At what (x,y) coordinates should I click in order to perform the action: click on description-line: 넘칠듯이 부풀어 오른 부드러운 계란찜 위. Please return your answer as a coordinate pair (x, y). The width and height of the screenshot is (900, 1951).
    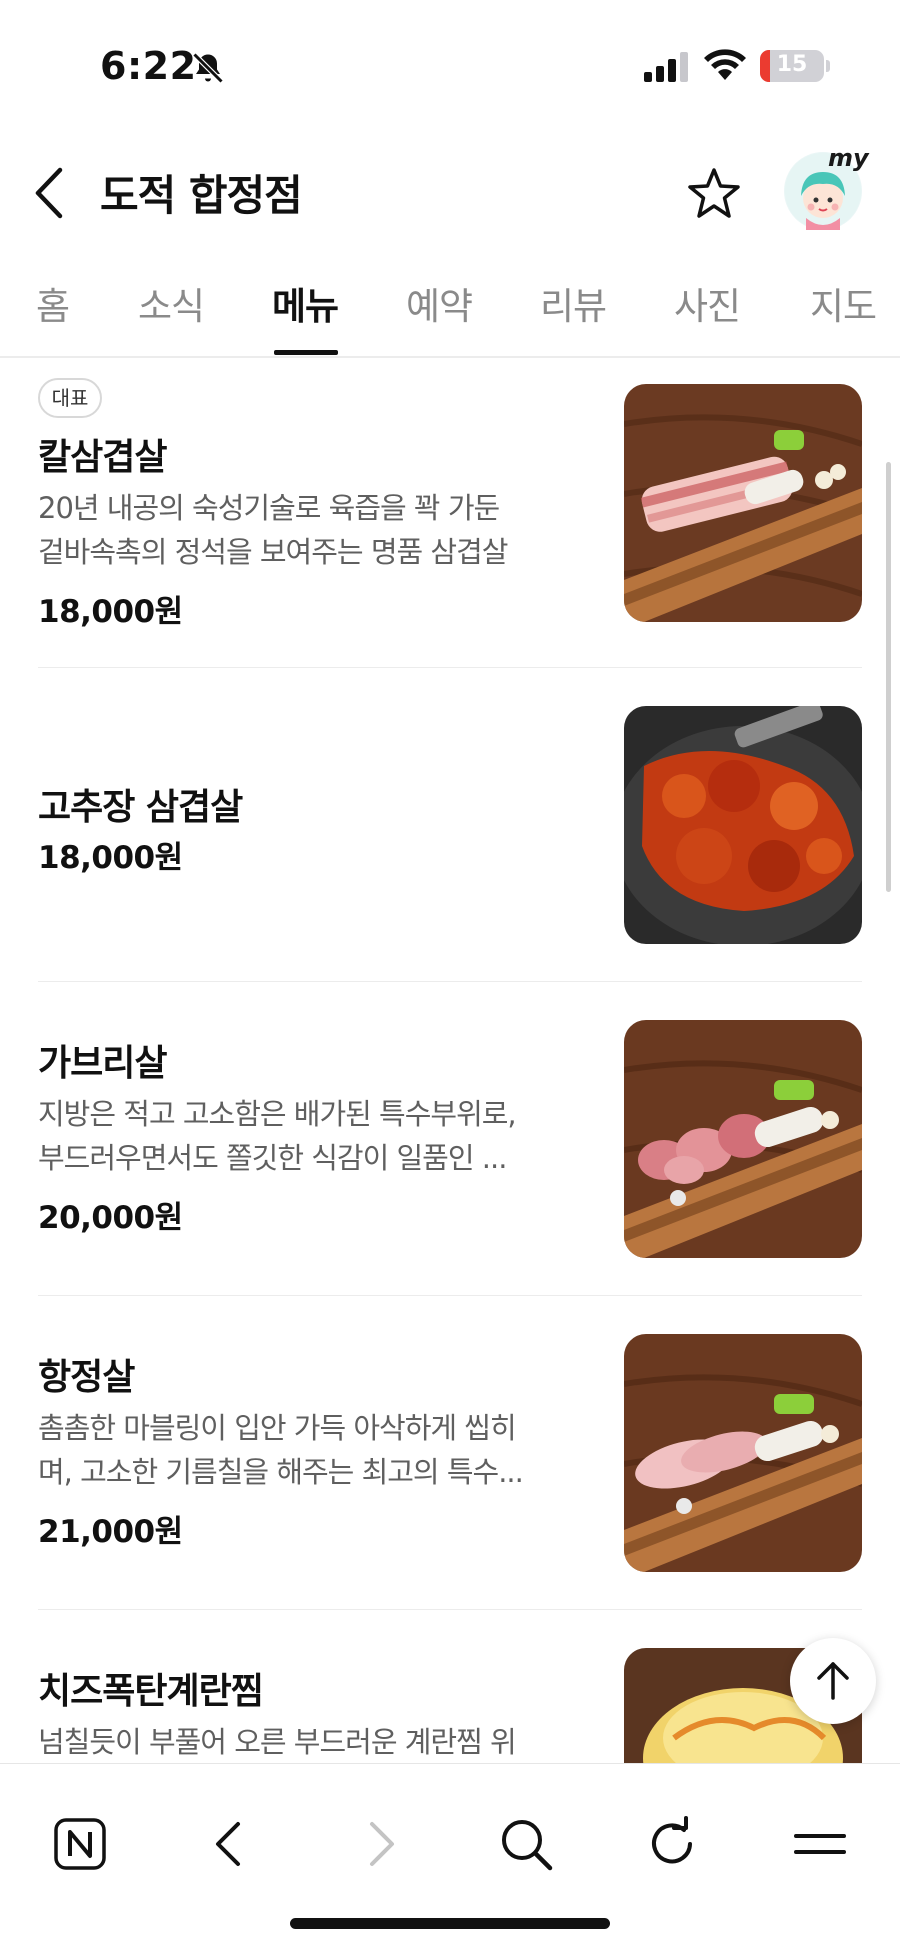
    Looking at the image, I should click on (277, 1742).